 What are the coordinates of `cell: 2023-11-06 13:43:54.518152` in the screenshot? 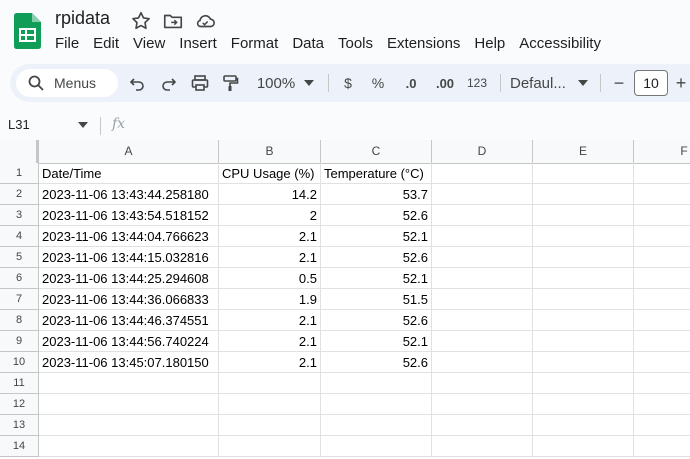 It's located at (129, 215).